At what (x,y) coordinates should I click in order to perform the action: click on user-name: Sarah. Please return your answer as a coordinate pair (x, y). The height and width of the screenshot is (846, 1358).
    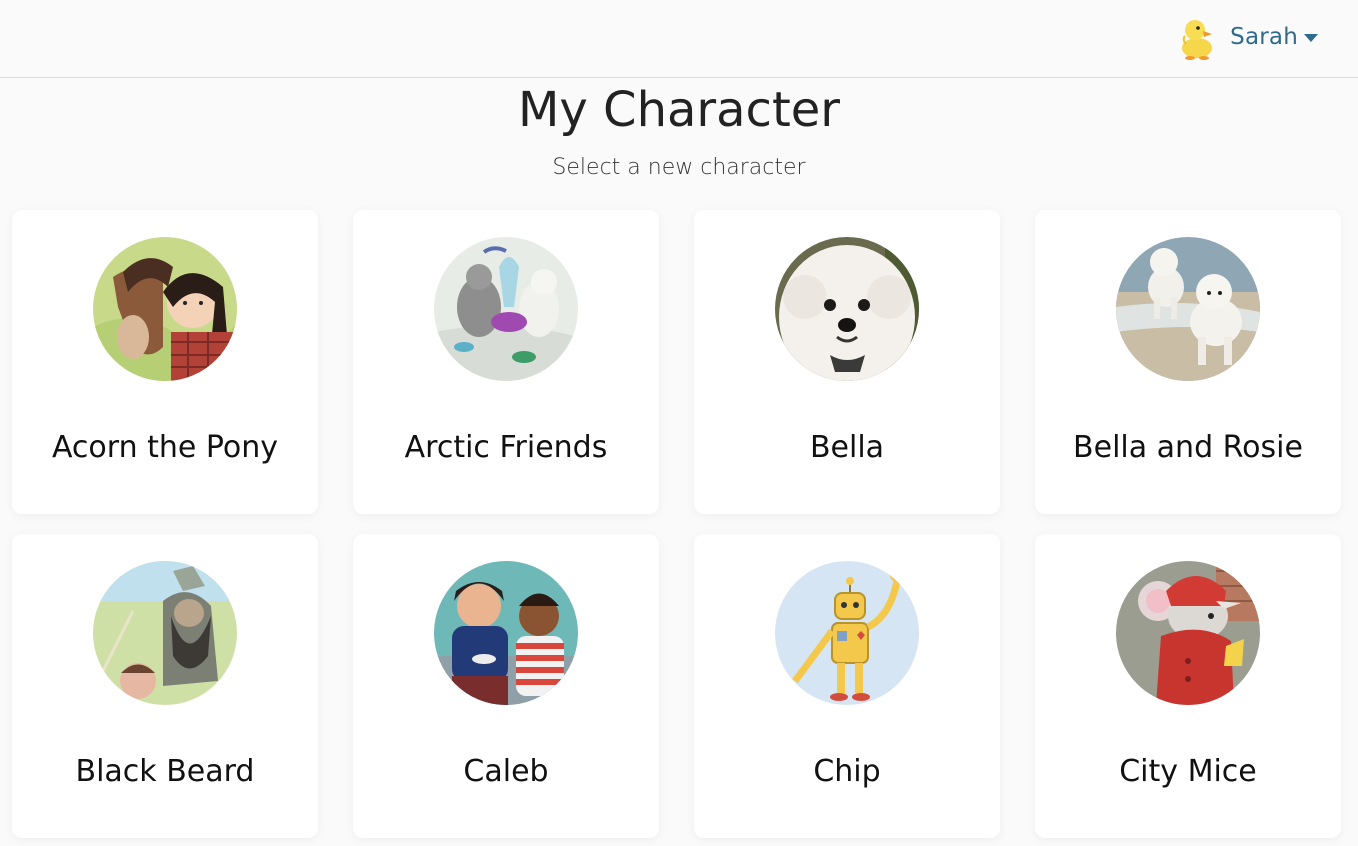
    Looking at the image, I should click on (1264, 37).